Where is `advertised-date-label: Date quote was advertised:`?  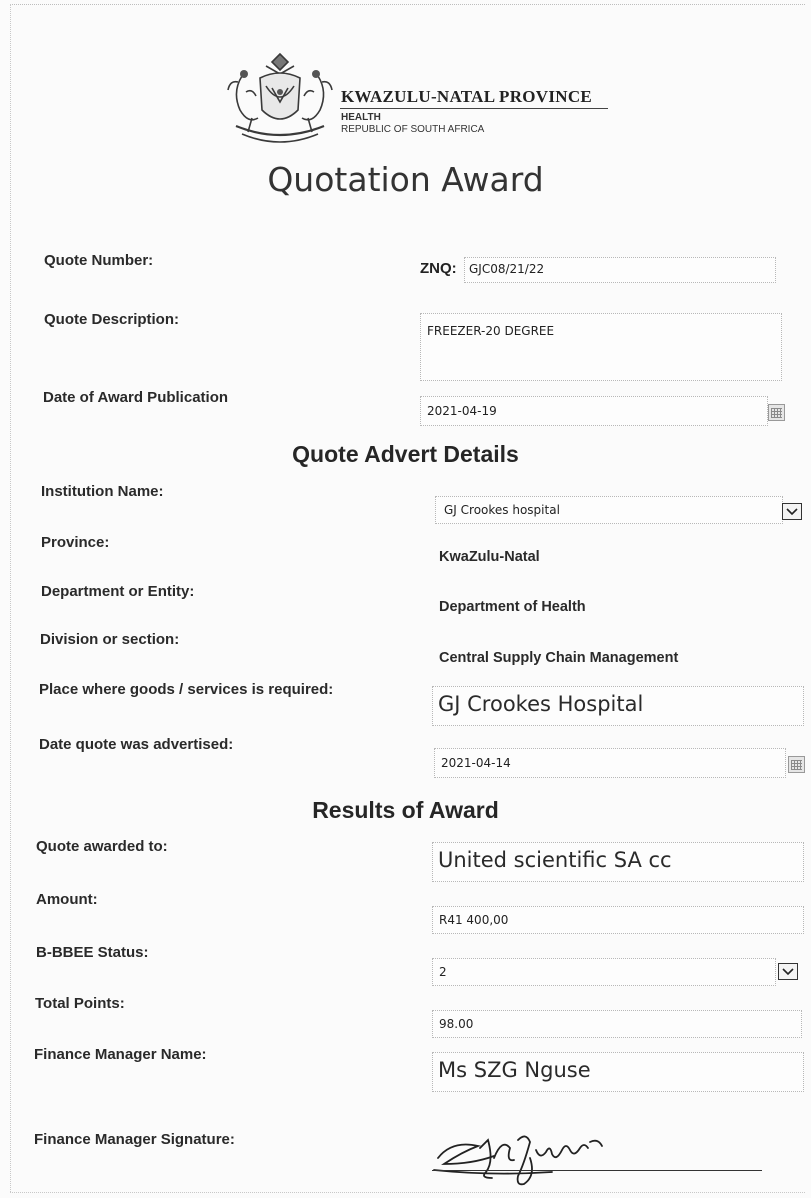
advertised-date-label: Date quote was advertised: is located at coordinates (136, 744).